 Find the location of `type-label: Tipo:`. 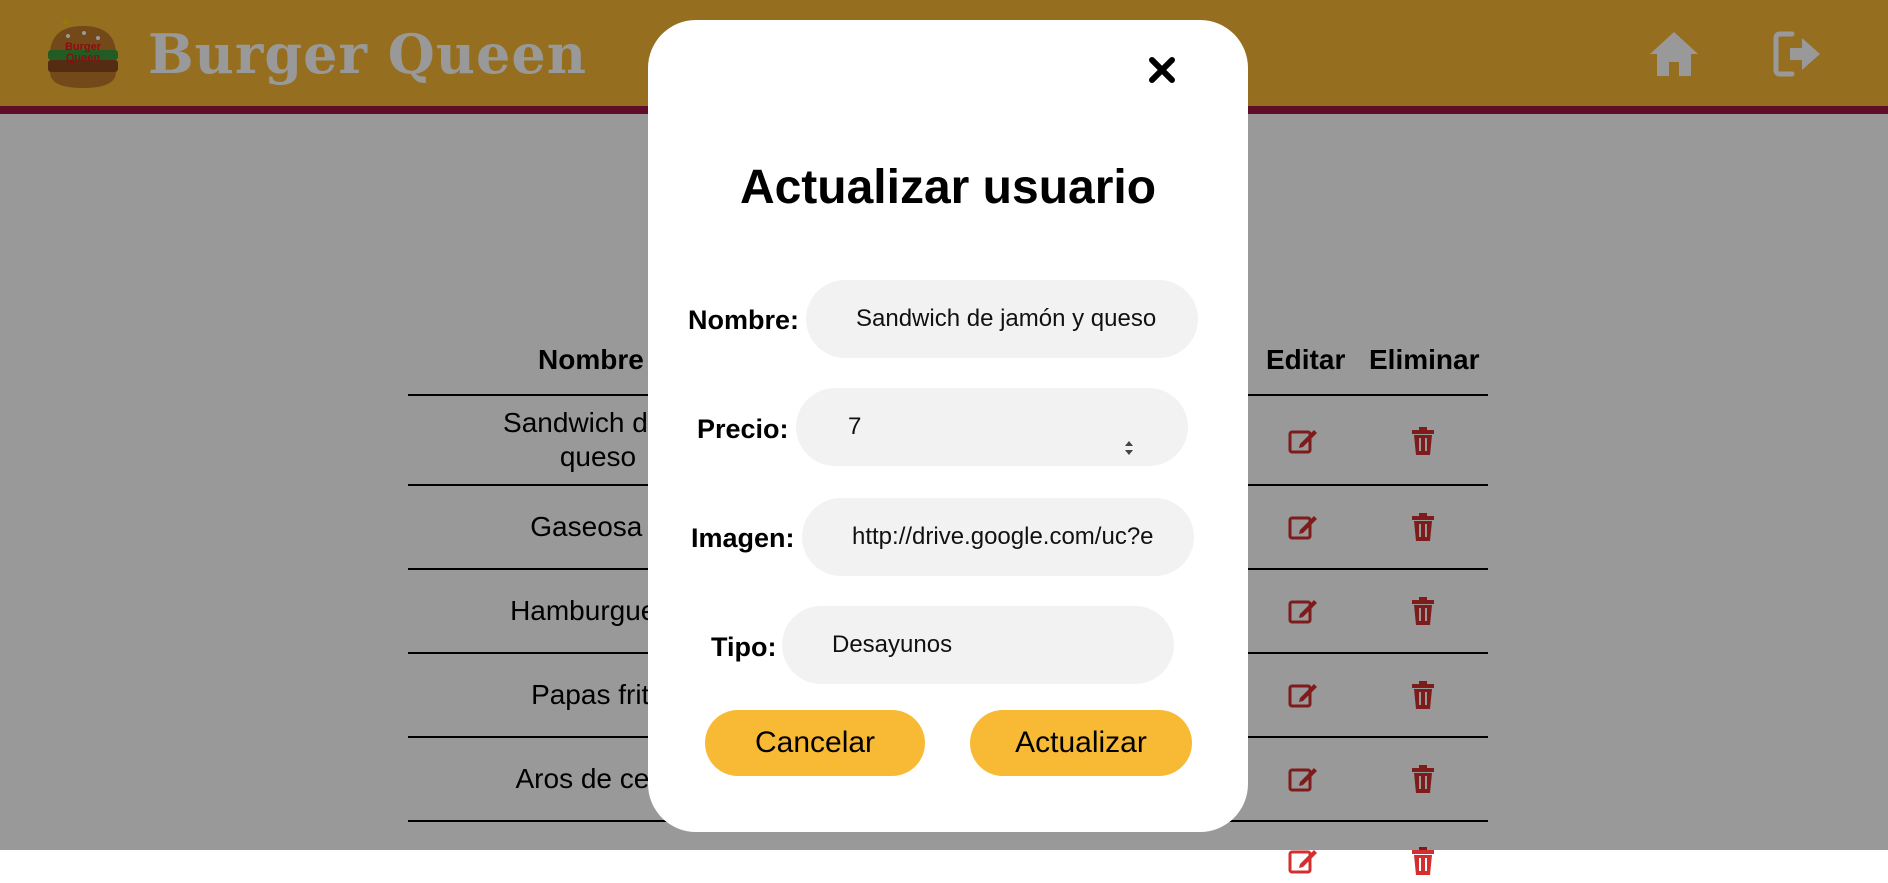

type-label: Tipo: is located at coordinates (744, 647).